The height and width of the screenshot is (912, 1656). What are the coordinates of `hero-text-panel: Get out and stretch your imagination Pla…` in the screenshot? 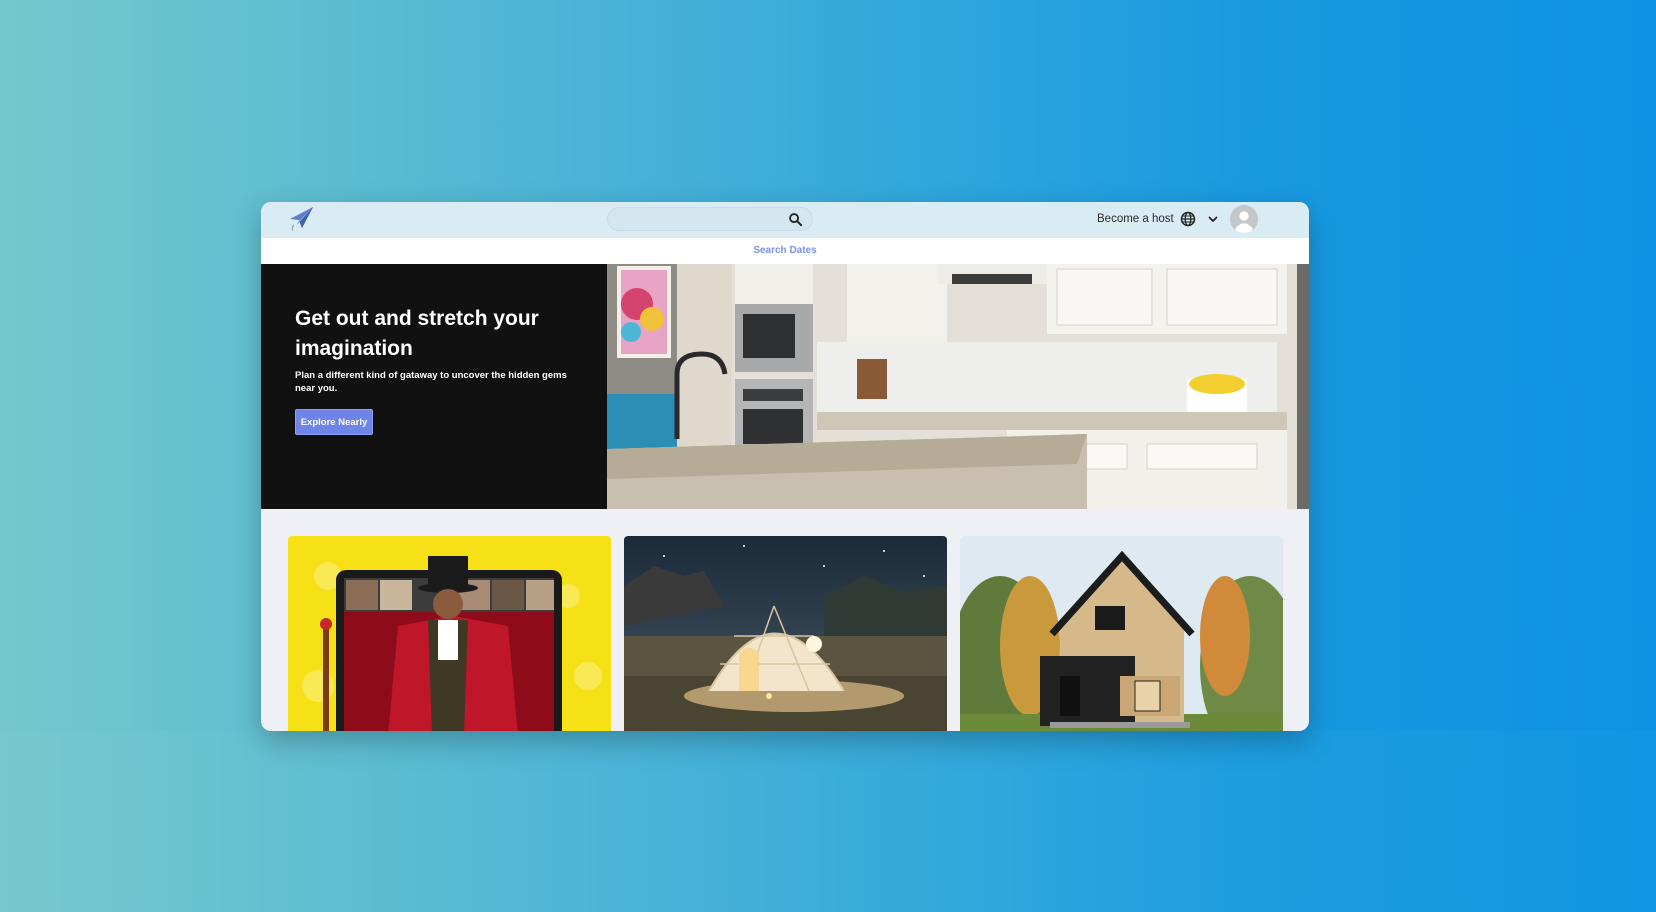 It's located at (434, 386).